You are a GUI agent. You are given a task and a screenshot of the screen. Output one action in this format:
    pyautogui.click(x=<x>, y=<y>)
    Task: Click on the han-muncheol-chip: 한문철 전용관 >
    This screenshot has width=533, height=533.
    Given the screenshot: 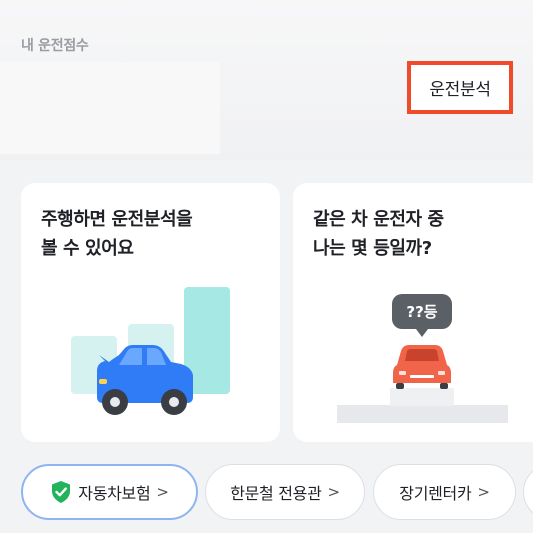 What is the action you would take?
    pyautogui.click(x=285, y=492)
    